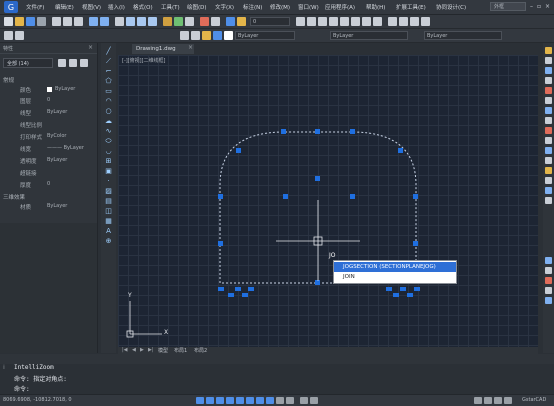 This screenshot has height=406, width=554. Describe the element at coordinates (548, 120) in the screenshot. I see `scale-icon` at that location.